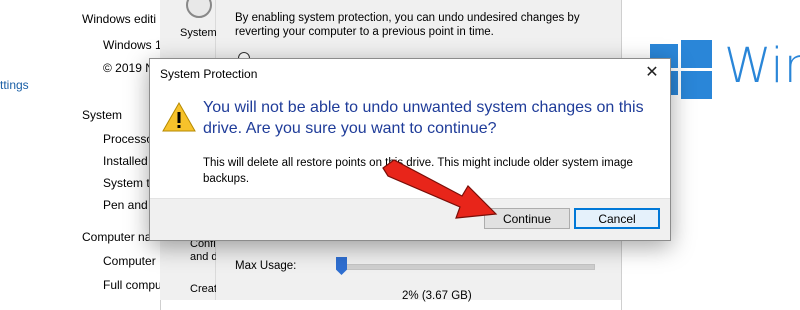 This screenshot has height=310, width=800. I want to click on dialog-title: System Protection, so click(209, 74).